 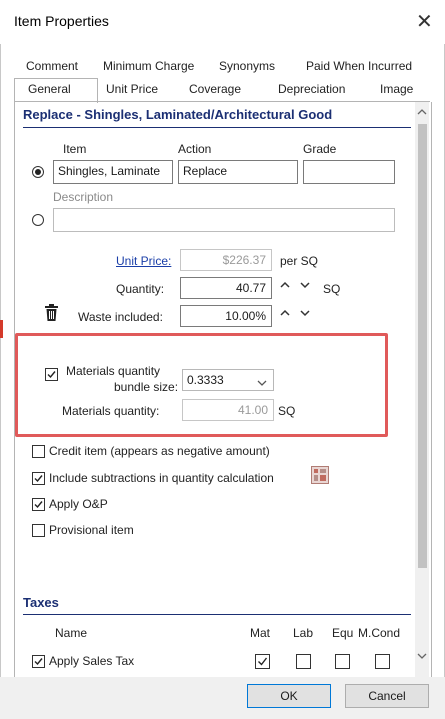 I want to click on scrollbar-thumb, so click(x=422, y=346).